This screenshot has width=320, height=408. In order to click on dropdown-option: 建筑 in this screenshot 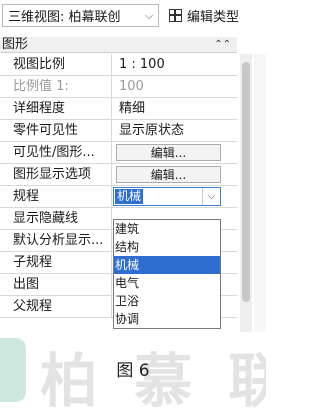, I will do `click(167, 229)`.